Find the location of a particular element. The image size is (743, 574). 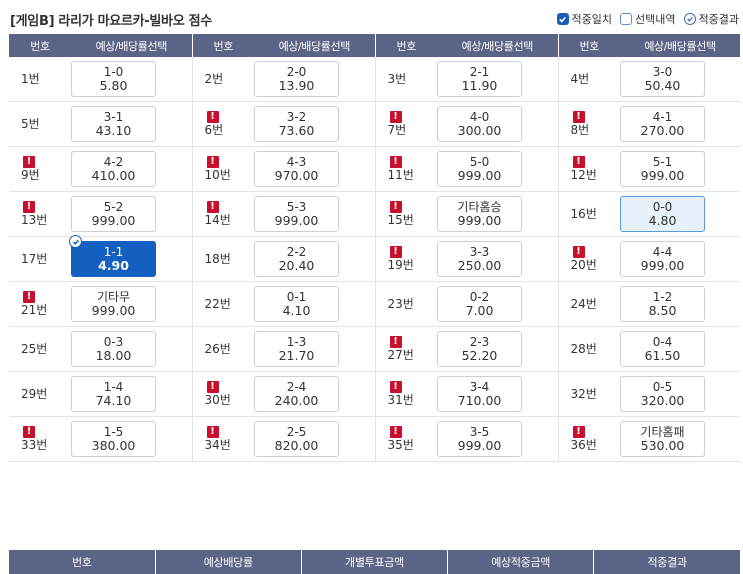

bet-option-button: 2-3 52.20 is located at coordinates (479, 349).